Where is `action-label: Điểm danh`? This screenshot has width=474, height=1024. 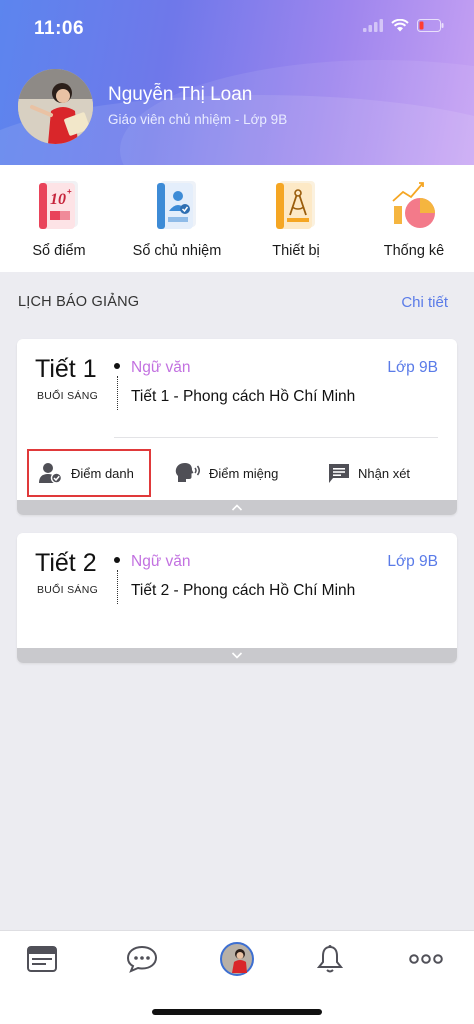 action-label: Điểm danh is located at coordinates (102, 473).